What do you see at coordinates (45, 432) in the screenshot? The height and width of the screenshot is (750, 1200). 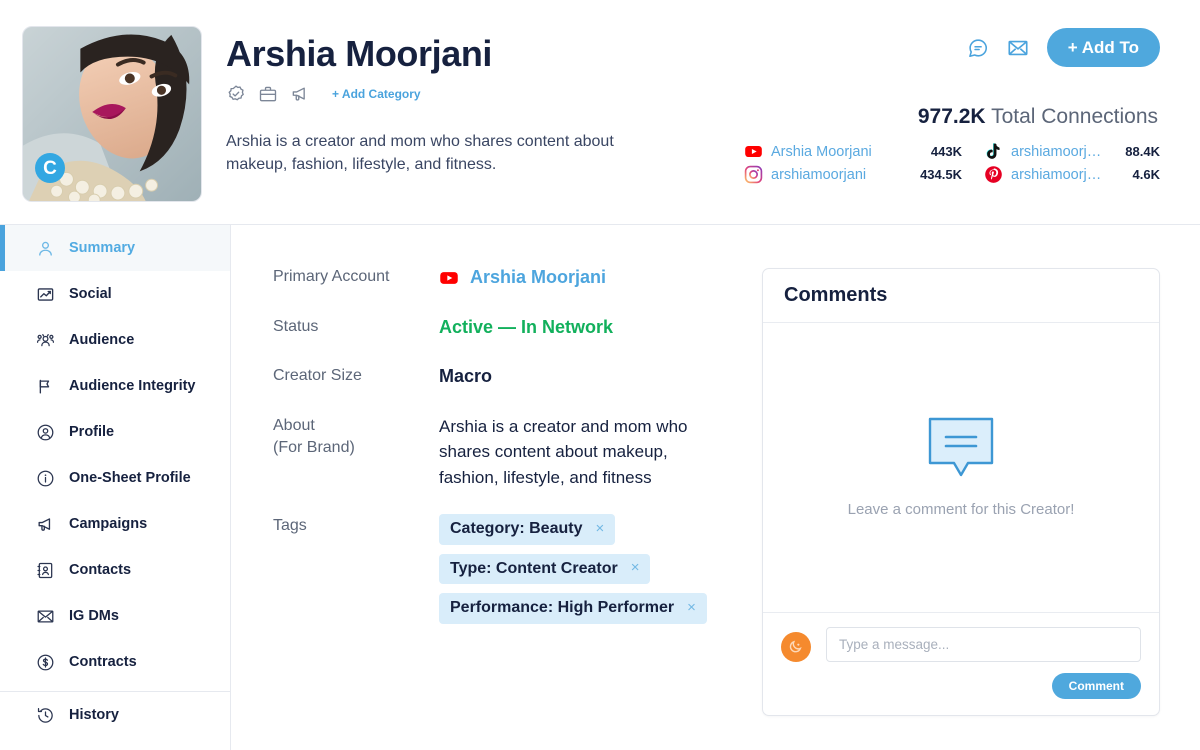 I see `user-circle-icon` at bounding box center [45, 432].